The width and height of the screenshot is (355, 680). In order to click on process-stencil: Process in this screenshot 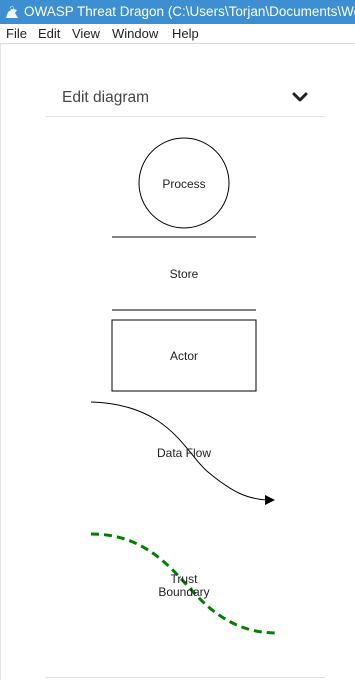, I will do `click(184, 183)`.